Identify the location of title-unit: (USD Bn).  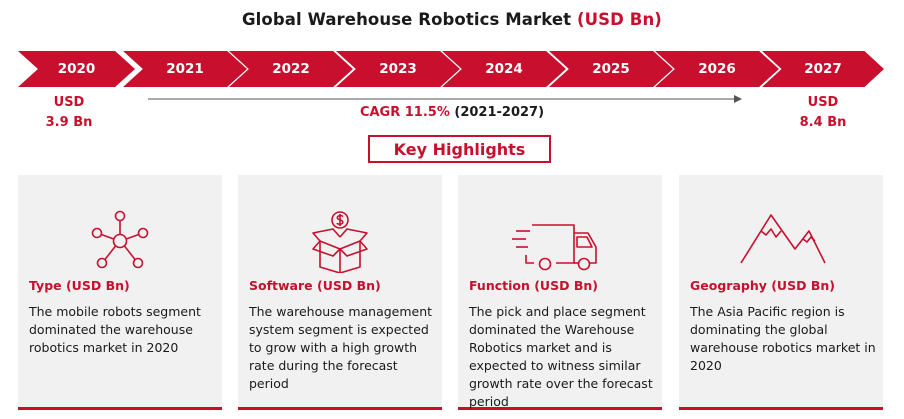
(619, 19).